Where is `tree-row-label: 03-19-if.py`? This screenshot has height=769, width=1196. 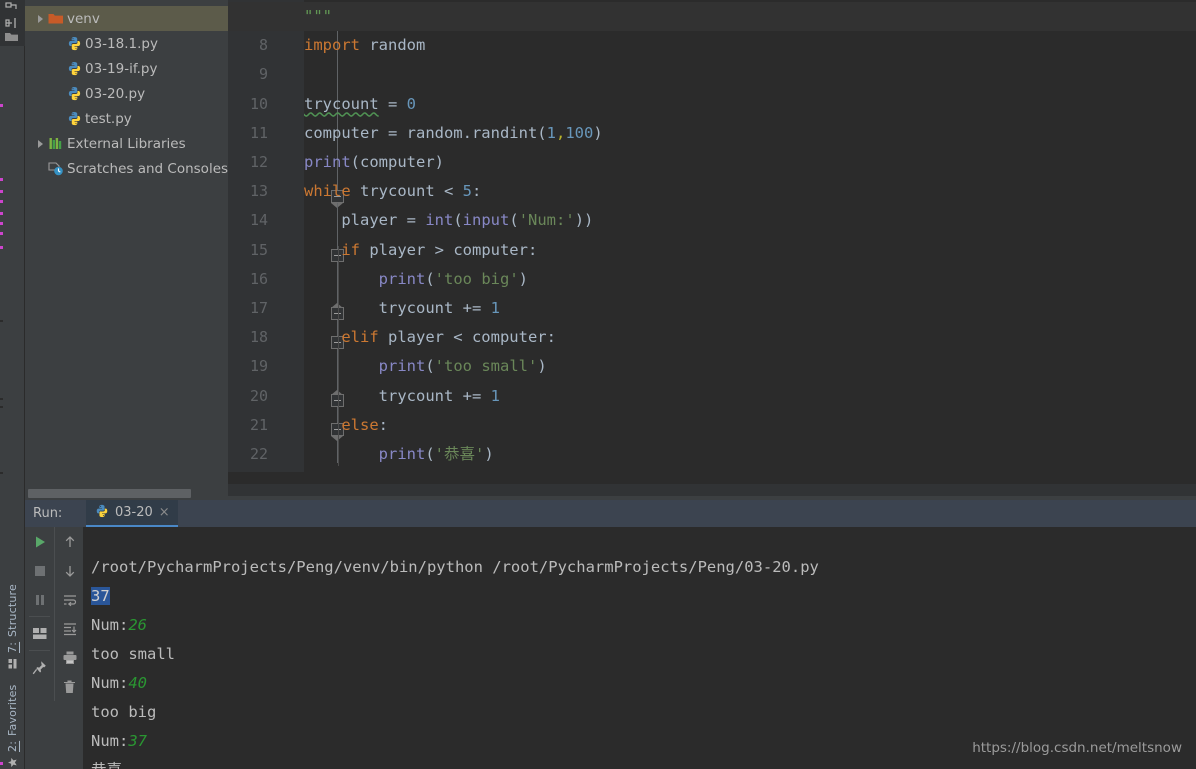 tree-row-label: 03-19-if.py is located at coordinates (121, 68).